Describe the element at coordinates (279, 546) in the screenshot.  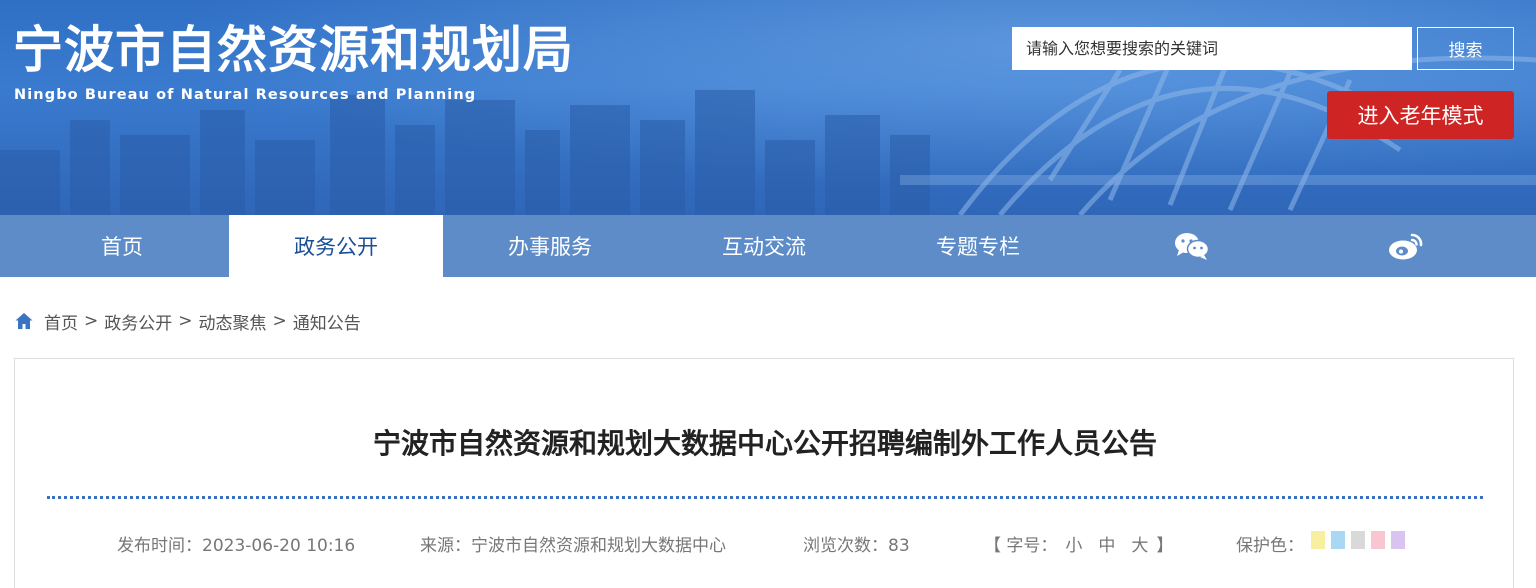
I see `publish-time-value: 2023-06-20 10:16` at that location.